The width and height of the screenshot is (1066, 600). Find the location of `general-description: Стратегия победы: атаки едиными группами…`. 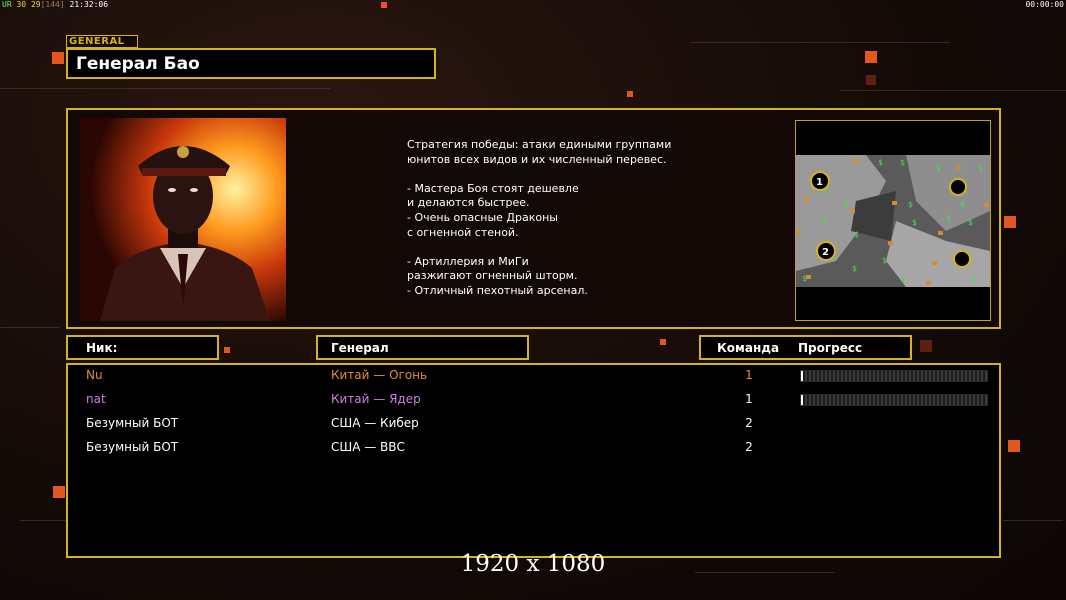

general-description: Стратегия победы: атаки едиными группами… is located at coordinates (539, 217).